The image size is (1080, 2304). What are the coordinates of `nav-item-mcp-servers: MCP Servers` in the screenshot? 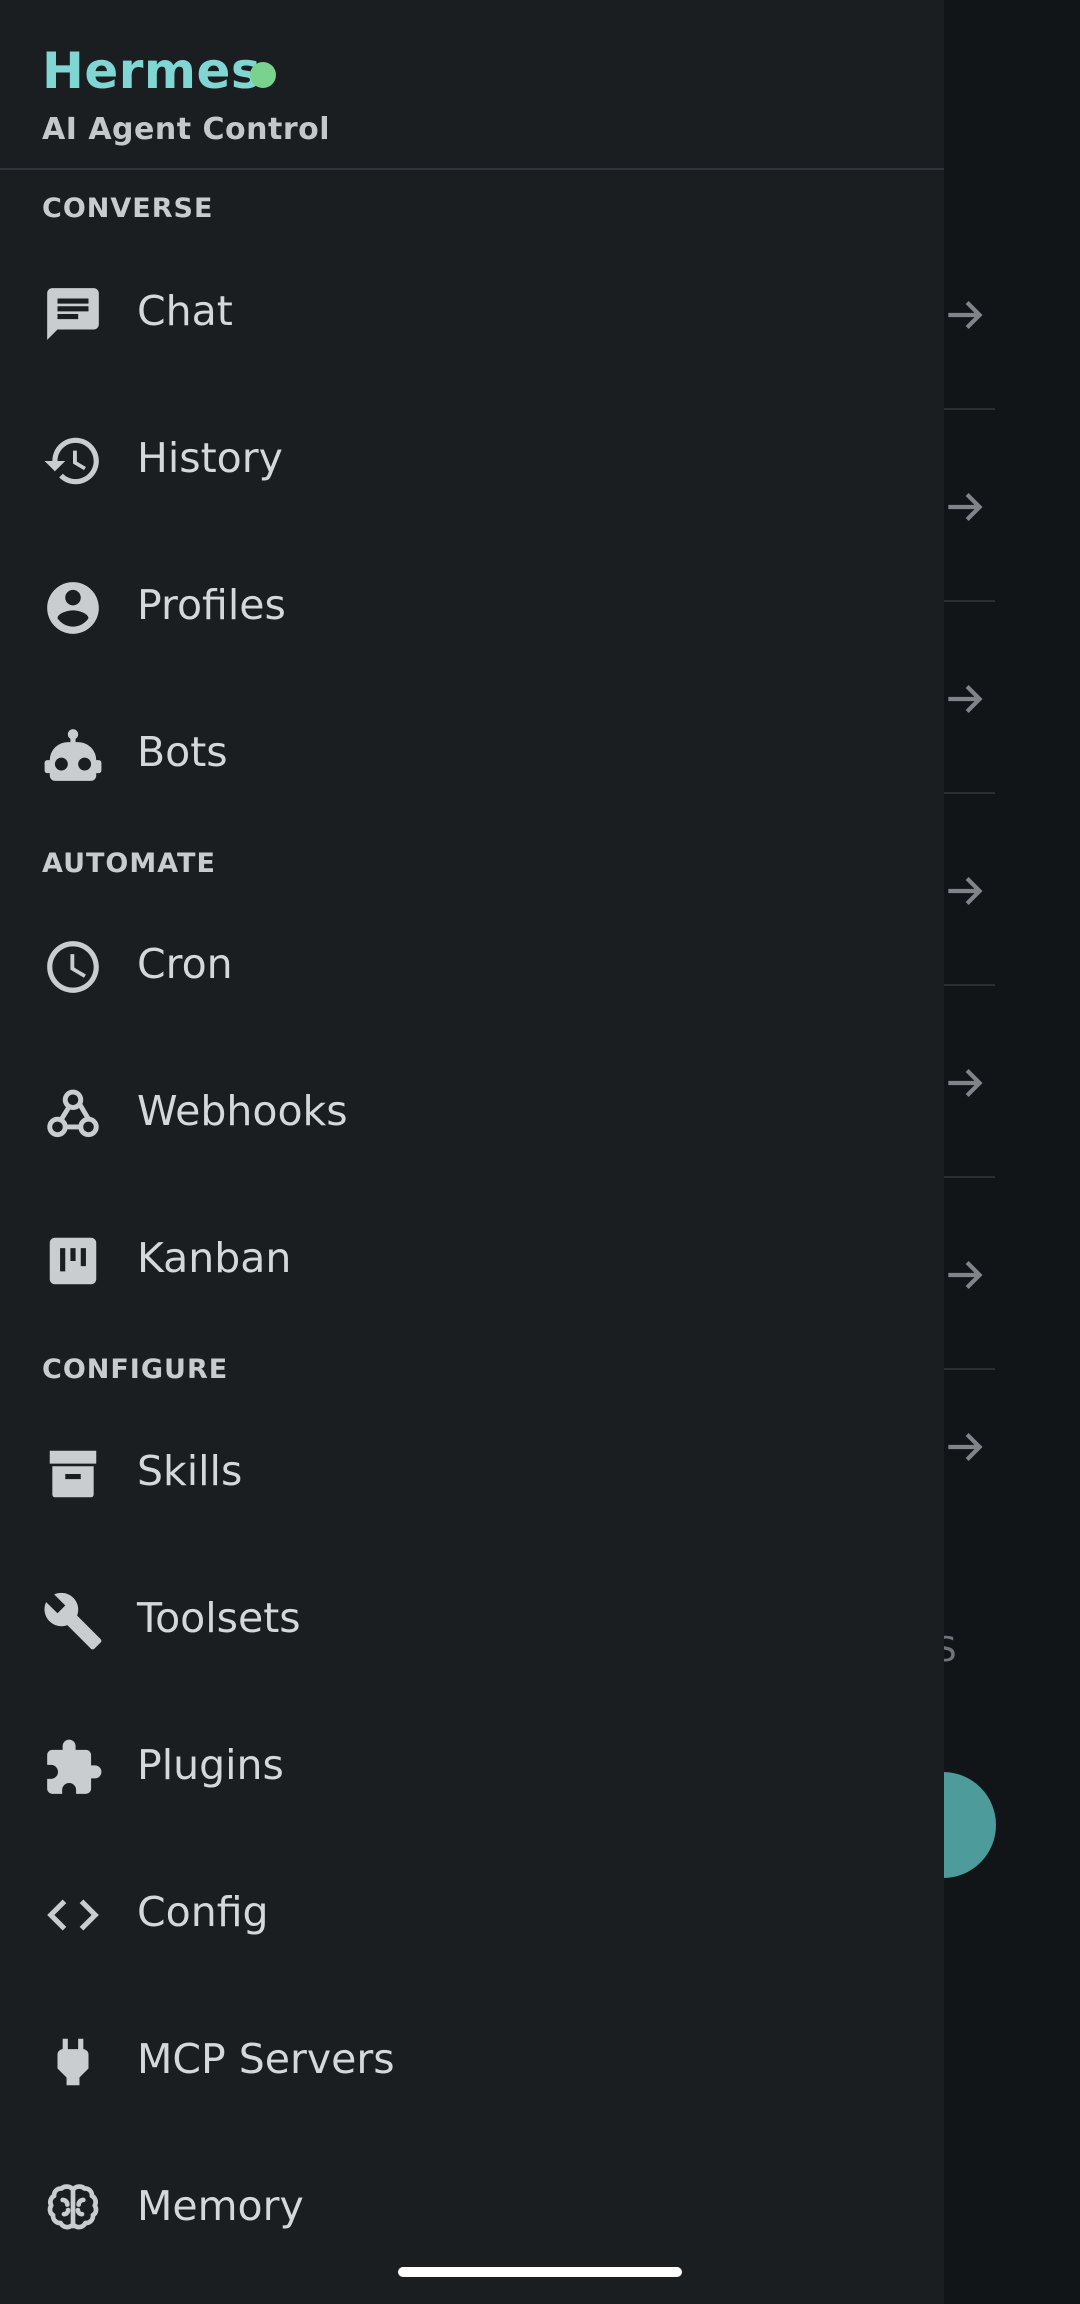 It's located at (472, 2058).